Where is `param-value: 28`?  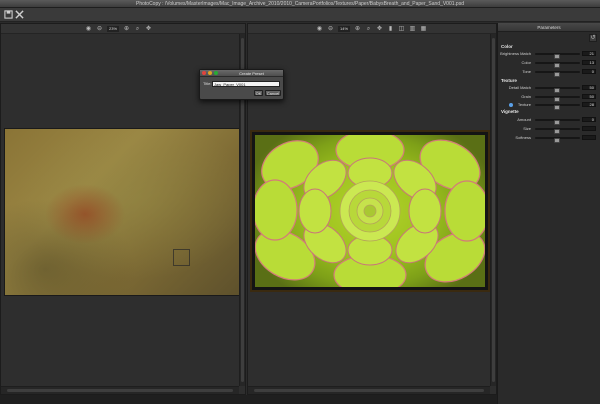
param-value: 28 is located at coordinates (589, 104).